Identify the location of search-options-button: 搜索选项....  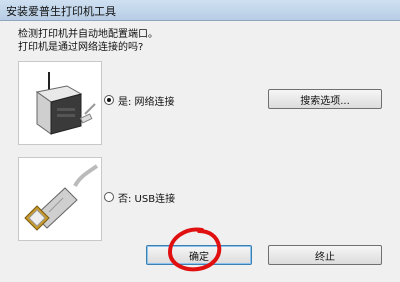
(325, 99).